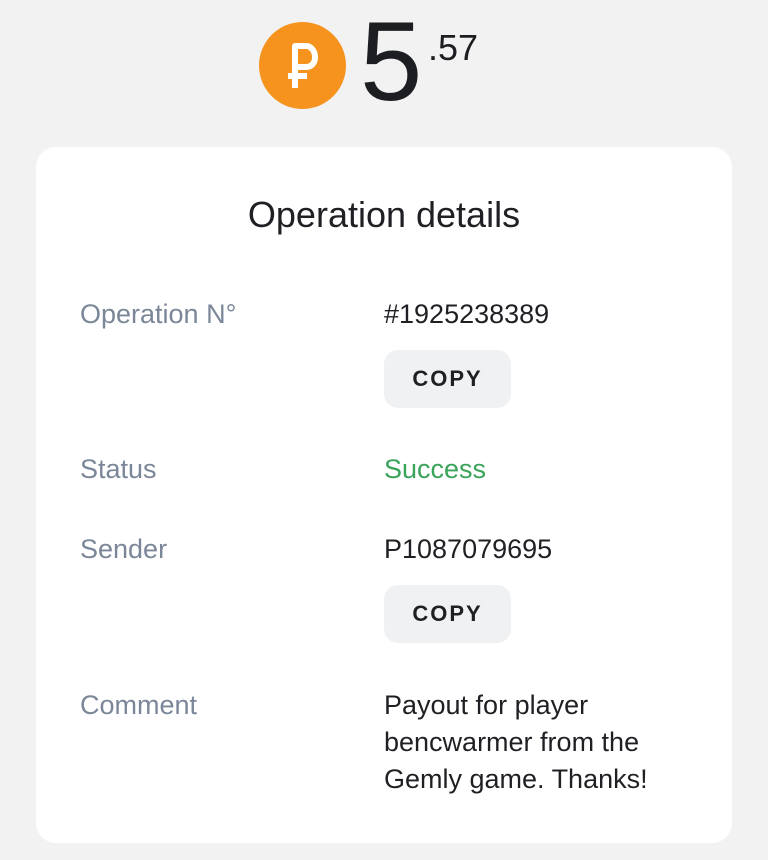 The width and height of the screenshot is (768, 860). Describe the element at coordinates (139, 705) in the screenshot. I see `comment-label: Comment` at that location.